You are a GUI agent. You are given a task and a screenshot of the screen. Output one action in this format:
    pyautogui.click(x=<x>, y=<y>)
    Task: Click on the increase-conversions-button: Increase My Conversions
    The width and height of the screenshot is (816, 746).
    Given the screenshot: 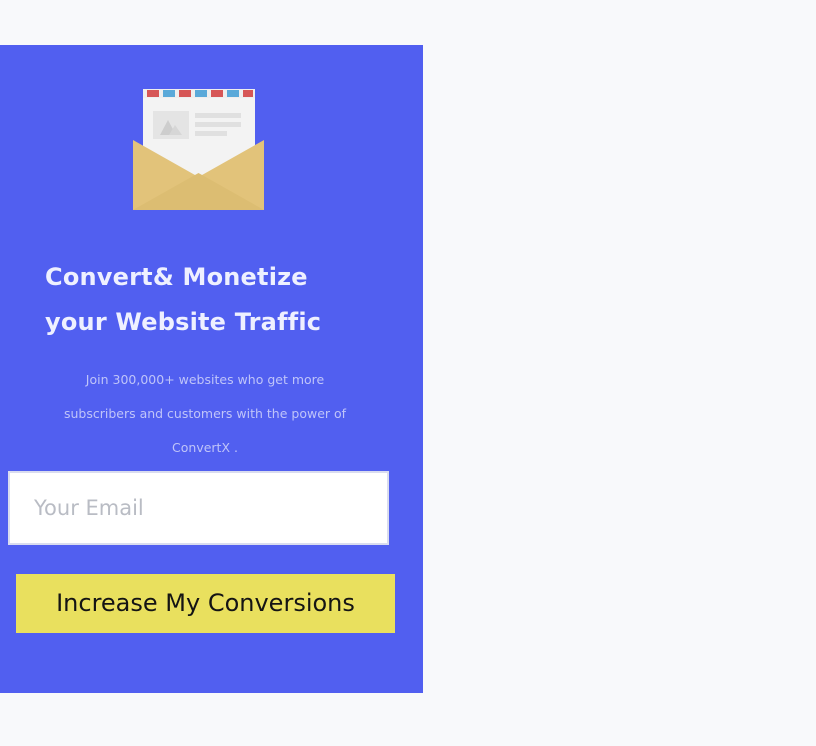 What is the action you would take?
    pyautogui.click(x=205, y=603)
    